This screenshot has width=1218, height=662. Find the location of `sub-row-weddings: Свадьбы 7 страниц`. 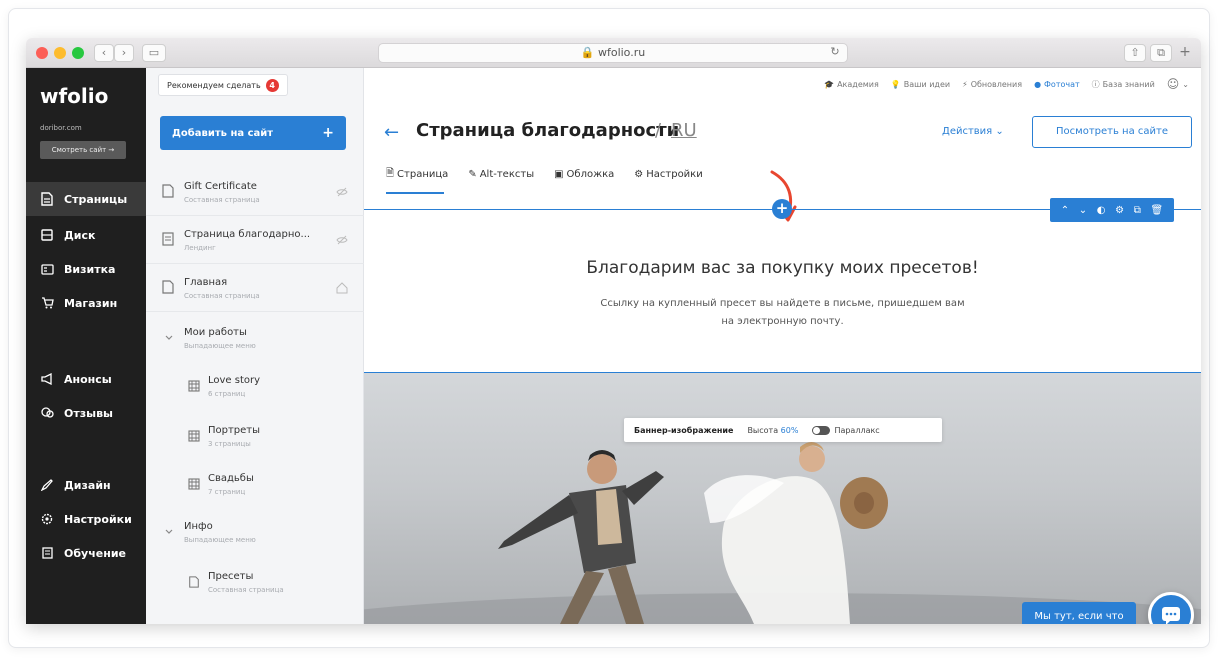

sub-row-weddings: Свадьбы 7 страниц is located at coordinates (255, 484).